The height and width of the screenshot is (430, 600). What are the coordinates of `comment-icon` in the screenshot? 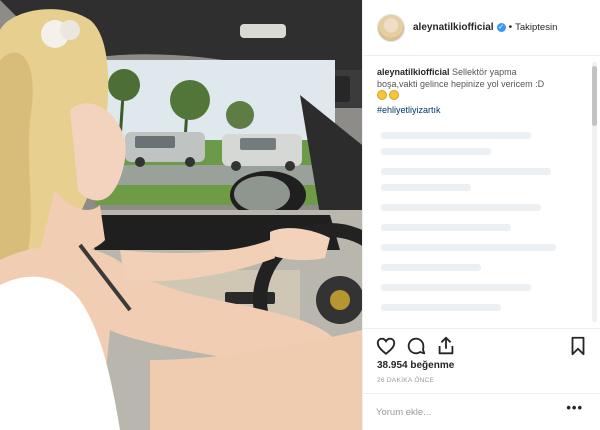 It's located at (416, 346).